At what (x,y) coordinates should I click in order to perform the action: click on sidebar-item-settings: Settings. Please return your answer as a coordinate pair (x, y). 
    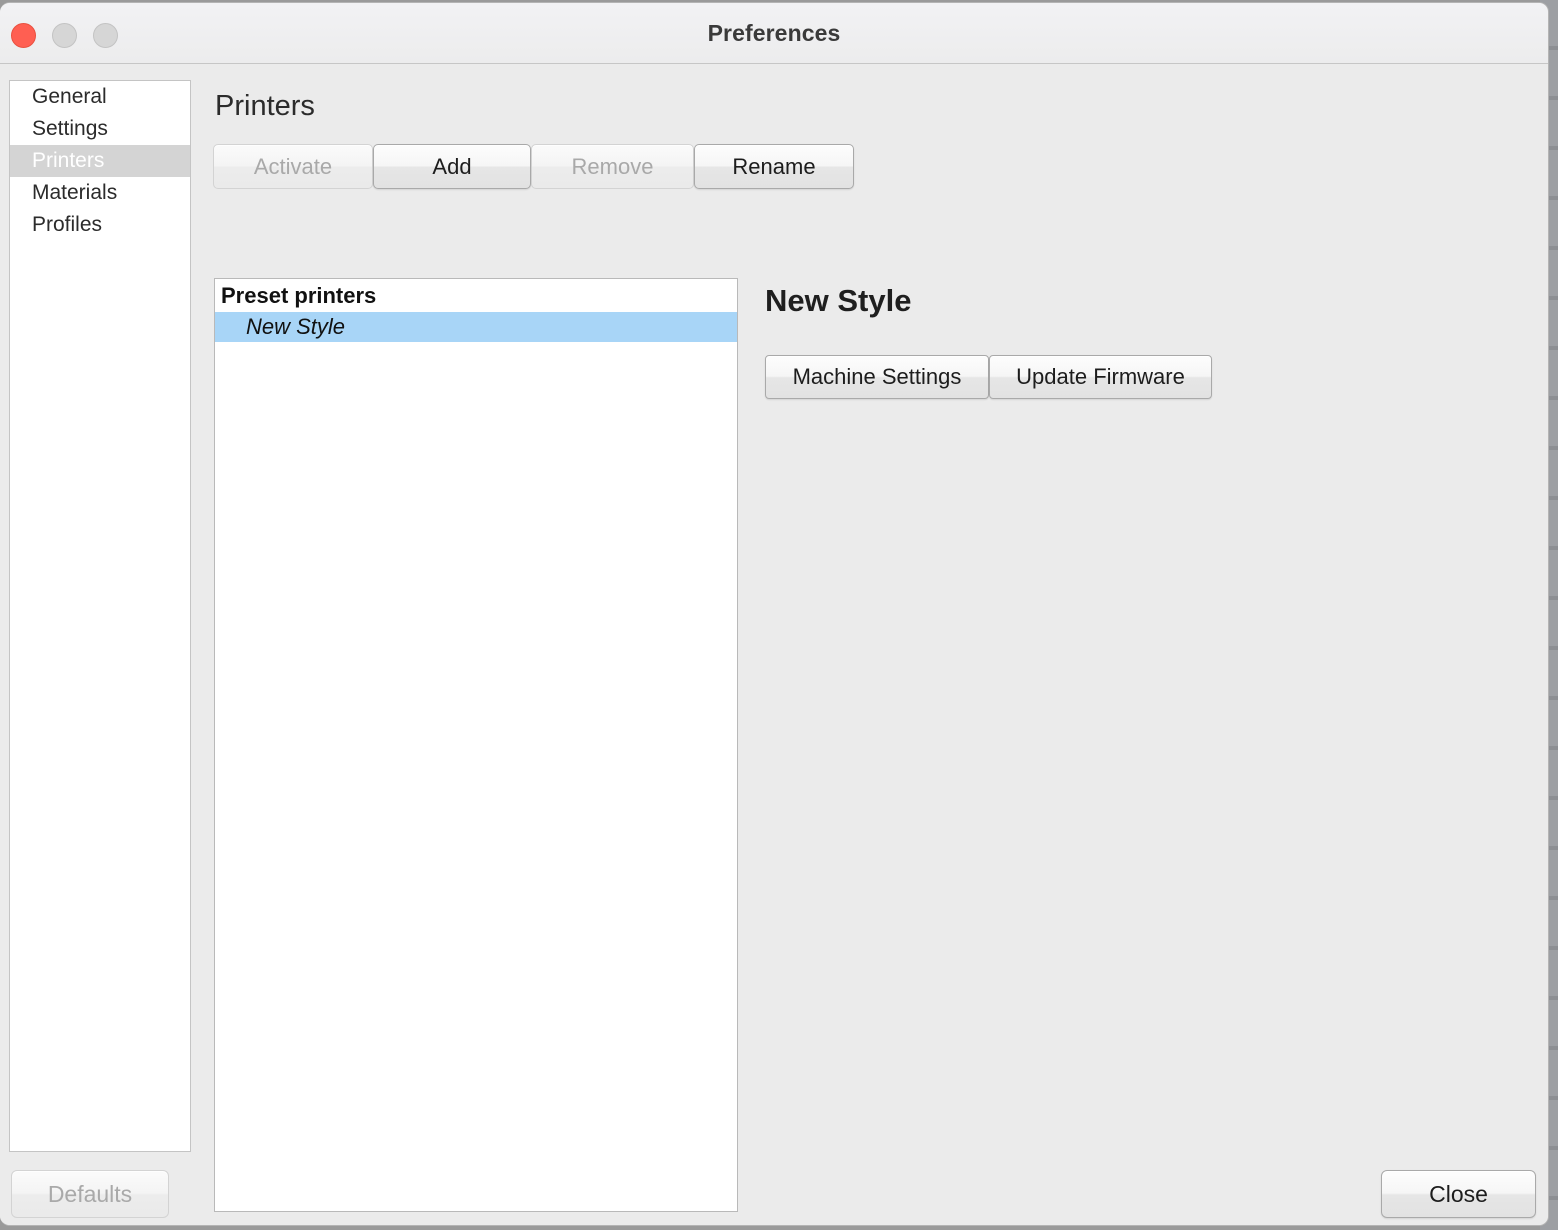
    Looking at the image, I should click on (100, 129).